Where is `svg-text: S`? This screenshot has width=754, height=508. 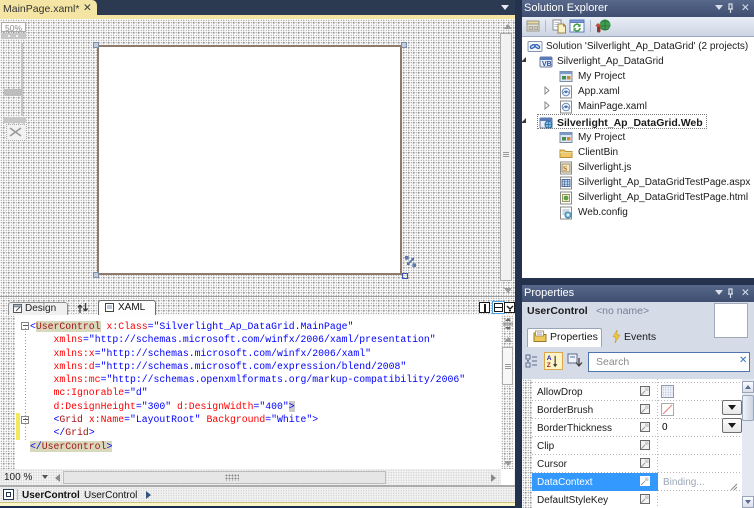 svg-text: S is located at coordinates (565, 168).